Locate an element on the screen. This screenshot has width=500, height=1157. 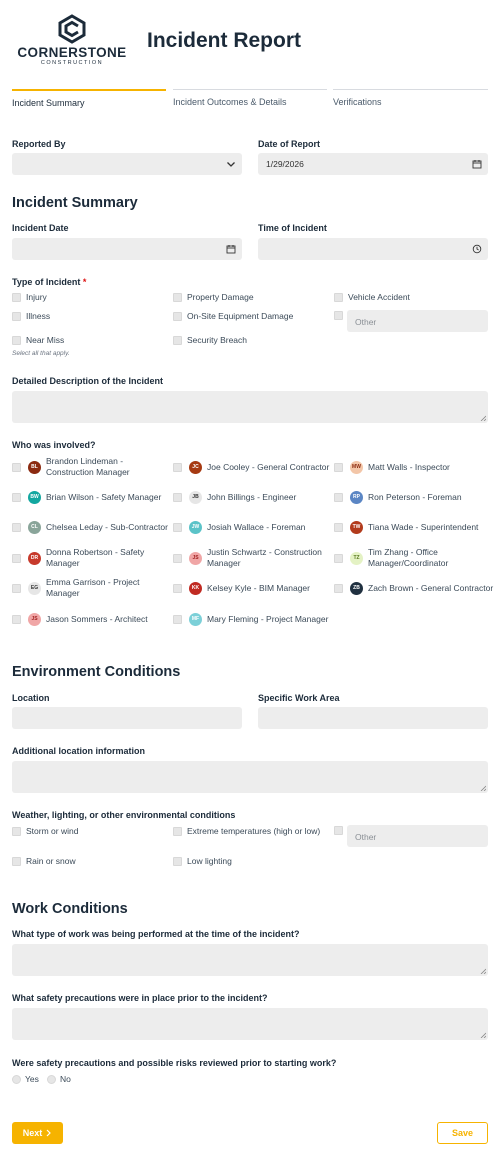
avatar: ZB is located at coordinates (356, 588).